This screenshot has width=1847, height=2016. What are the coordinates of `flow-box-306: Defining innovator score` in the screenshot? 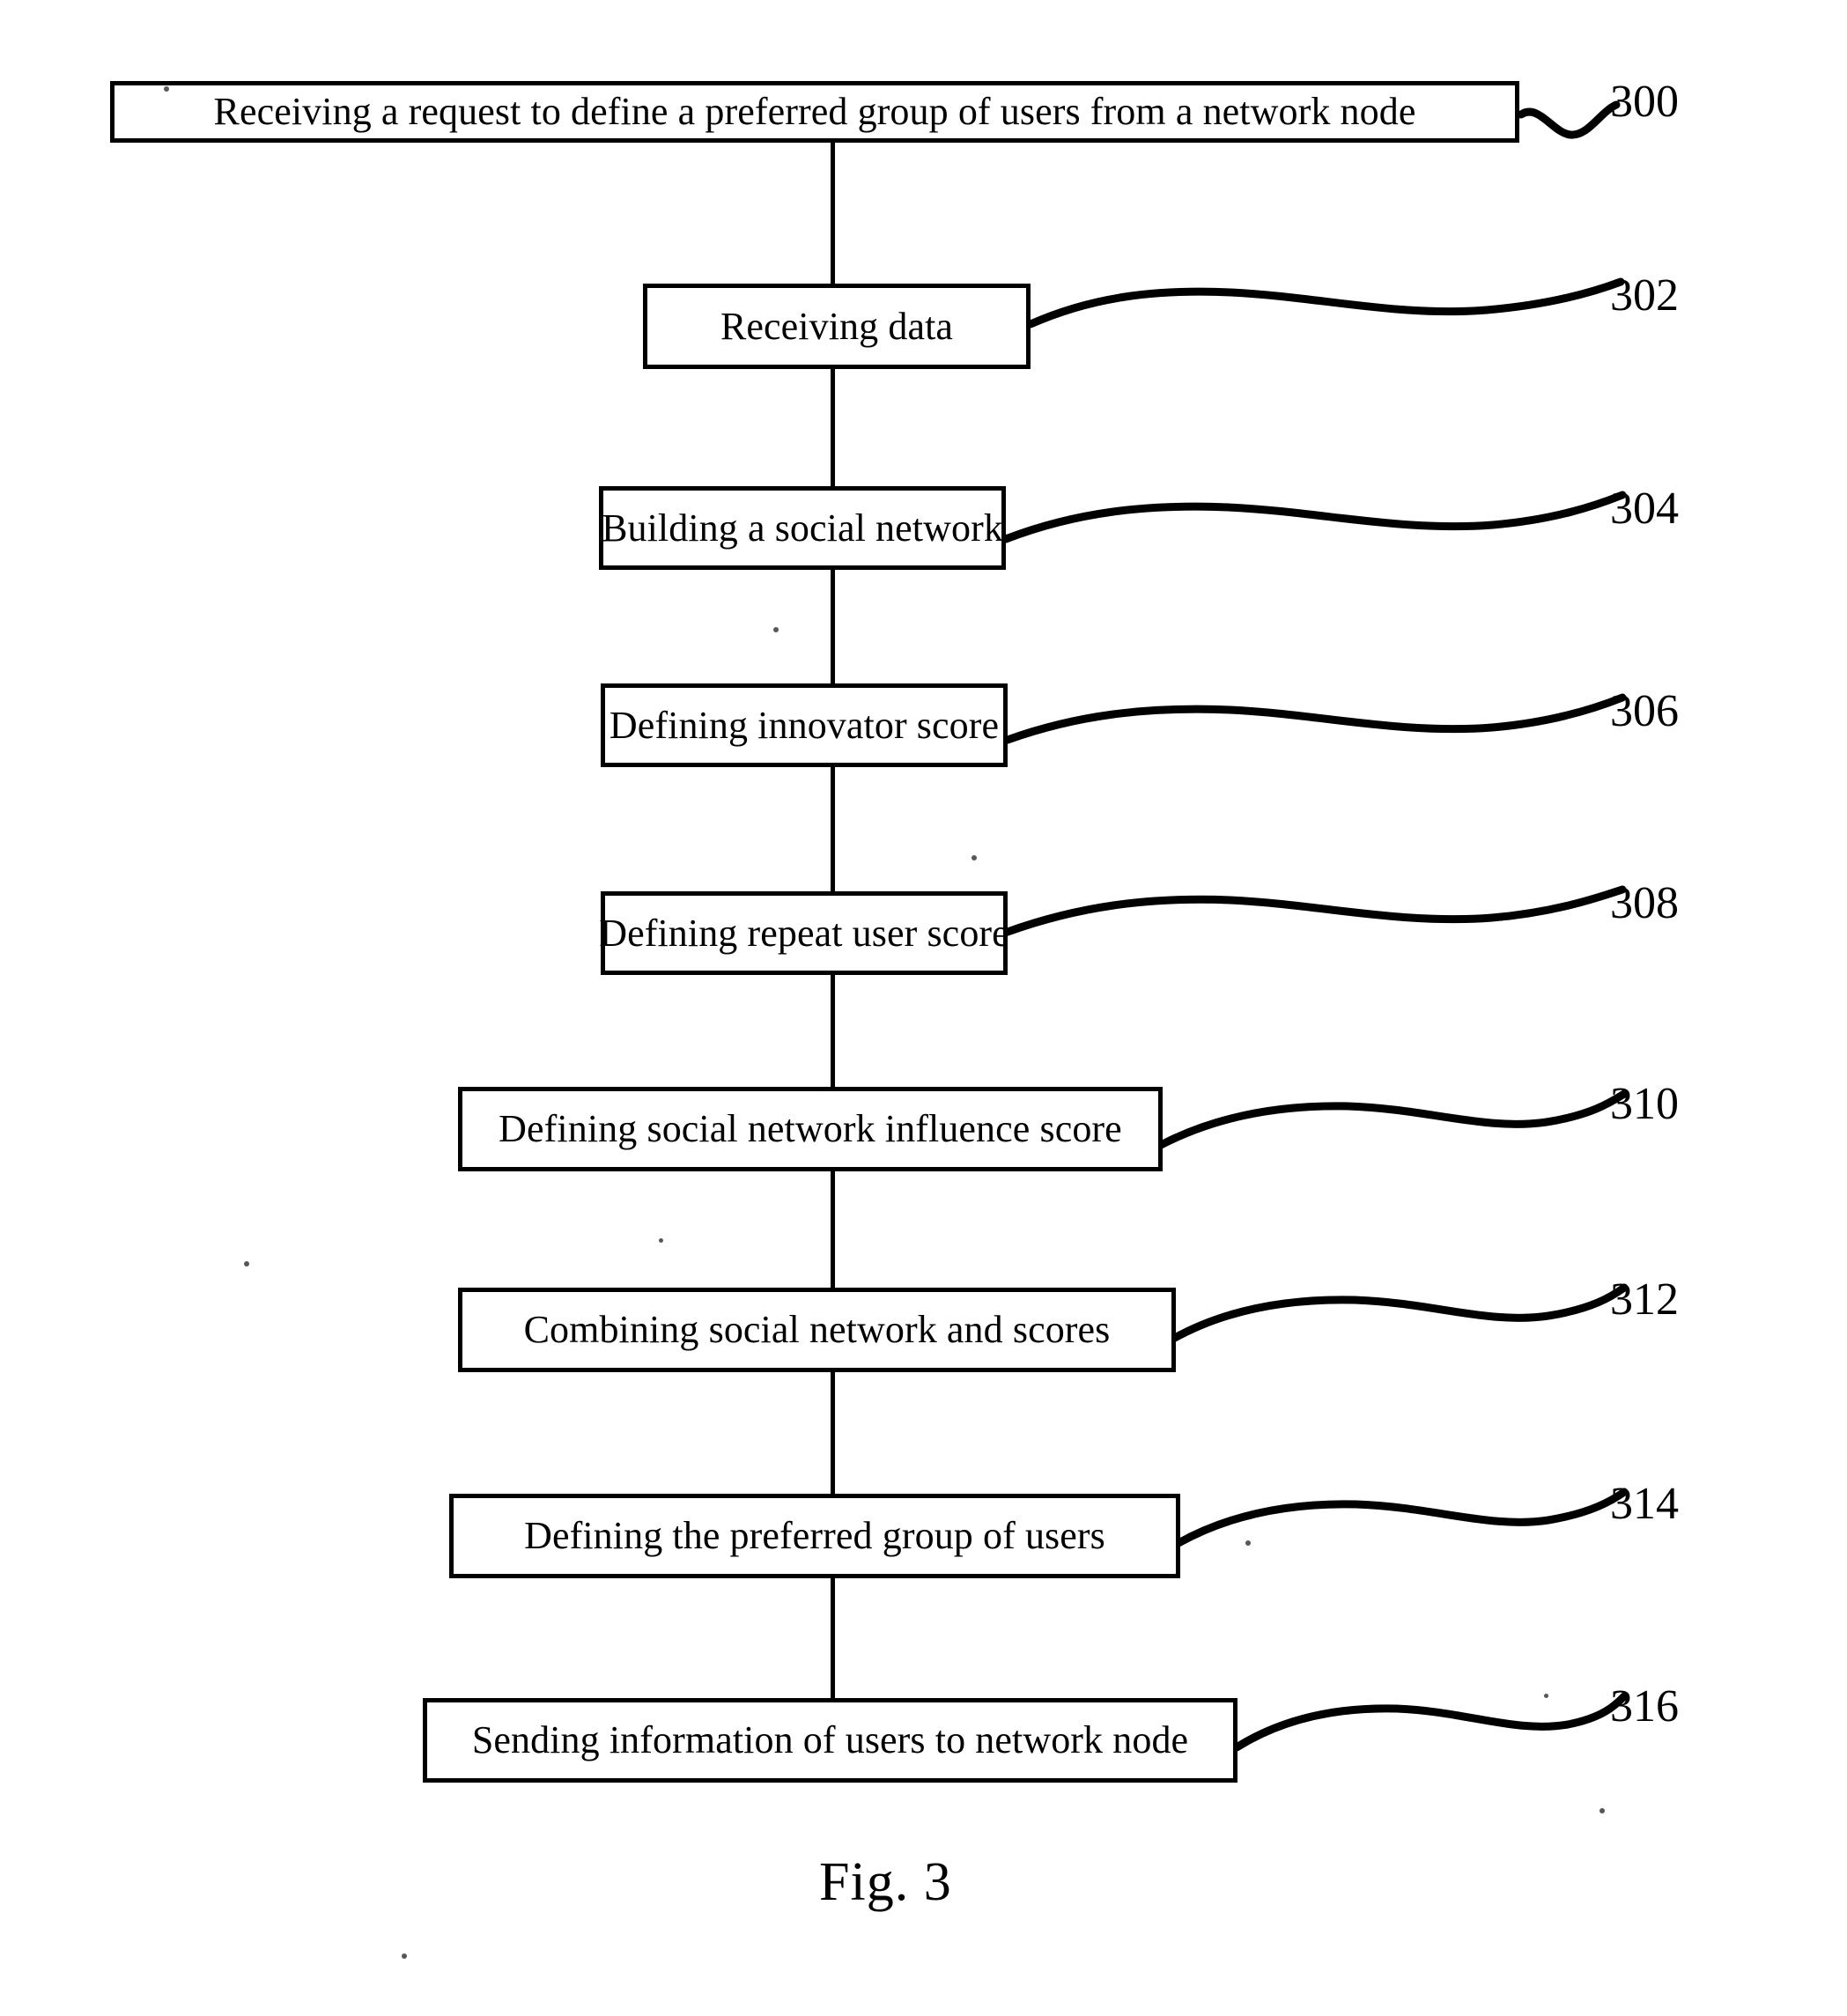 It's located at (804, 725).